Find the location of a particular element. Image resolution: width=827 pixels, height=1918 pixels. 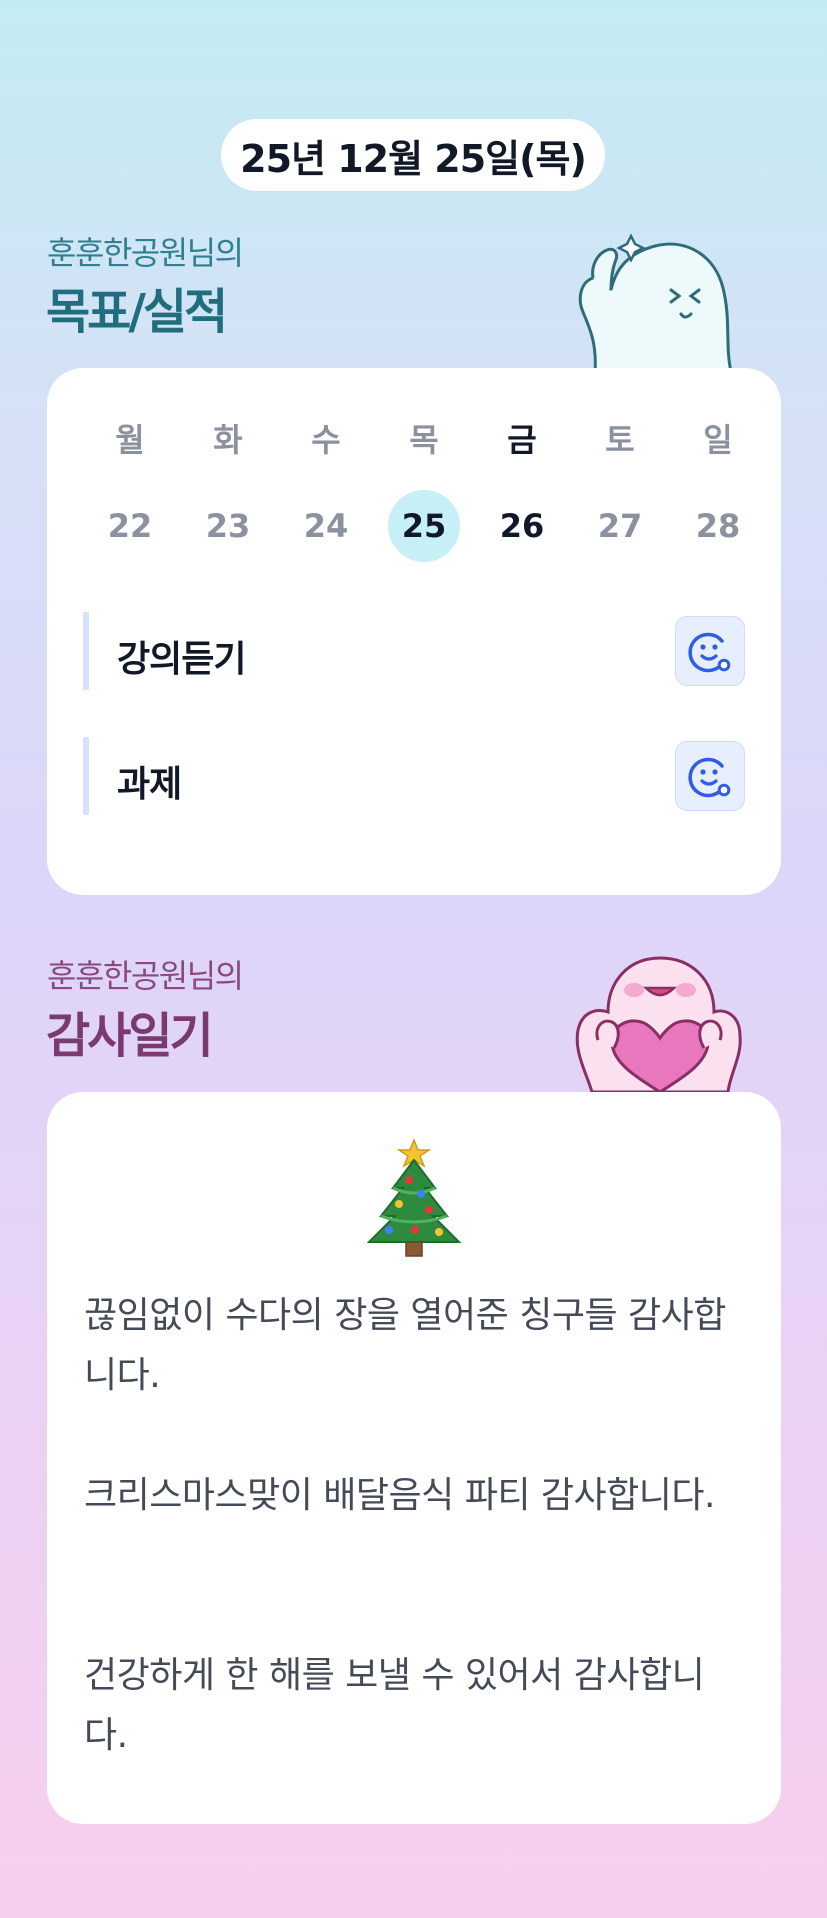

weekday-label: 화 is located at coordinates (228, 440).